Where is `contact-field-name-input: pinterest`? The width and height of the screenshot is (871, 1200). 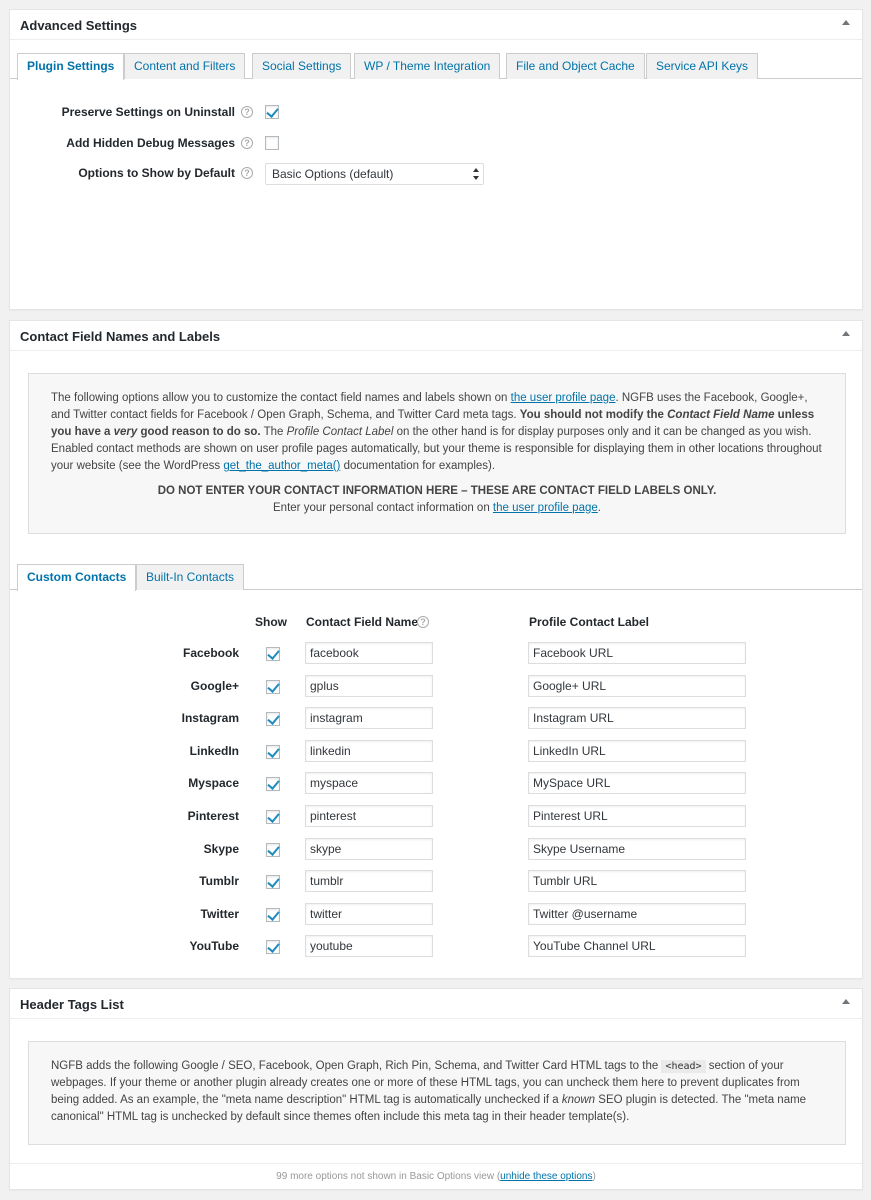
contact-field-name-input: pinterest is located at coordinates (369, 816).